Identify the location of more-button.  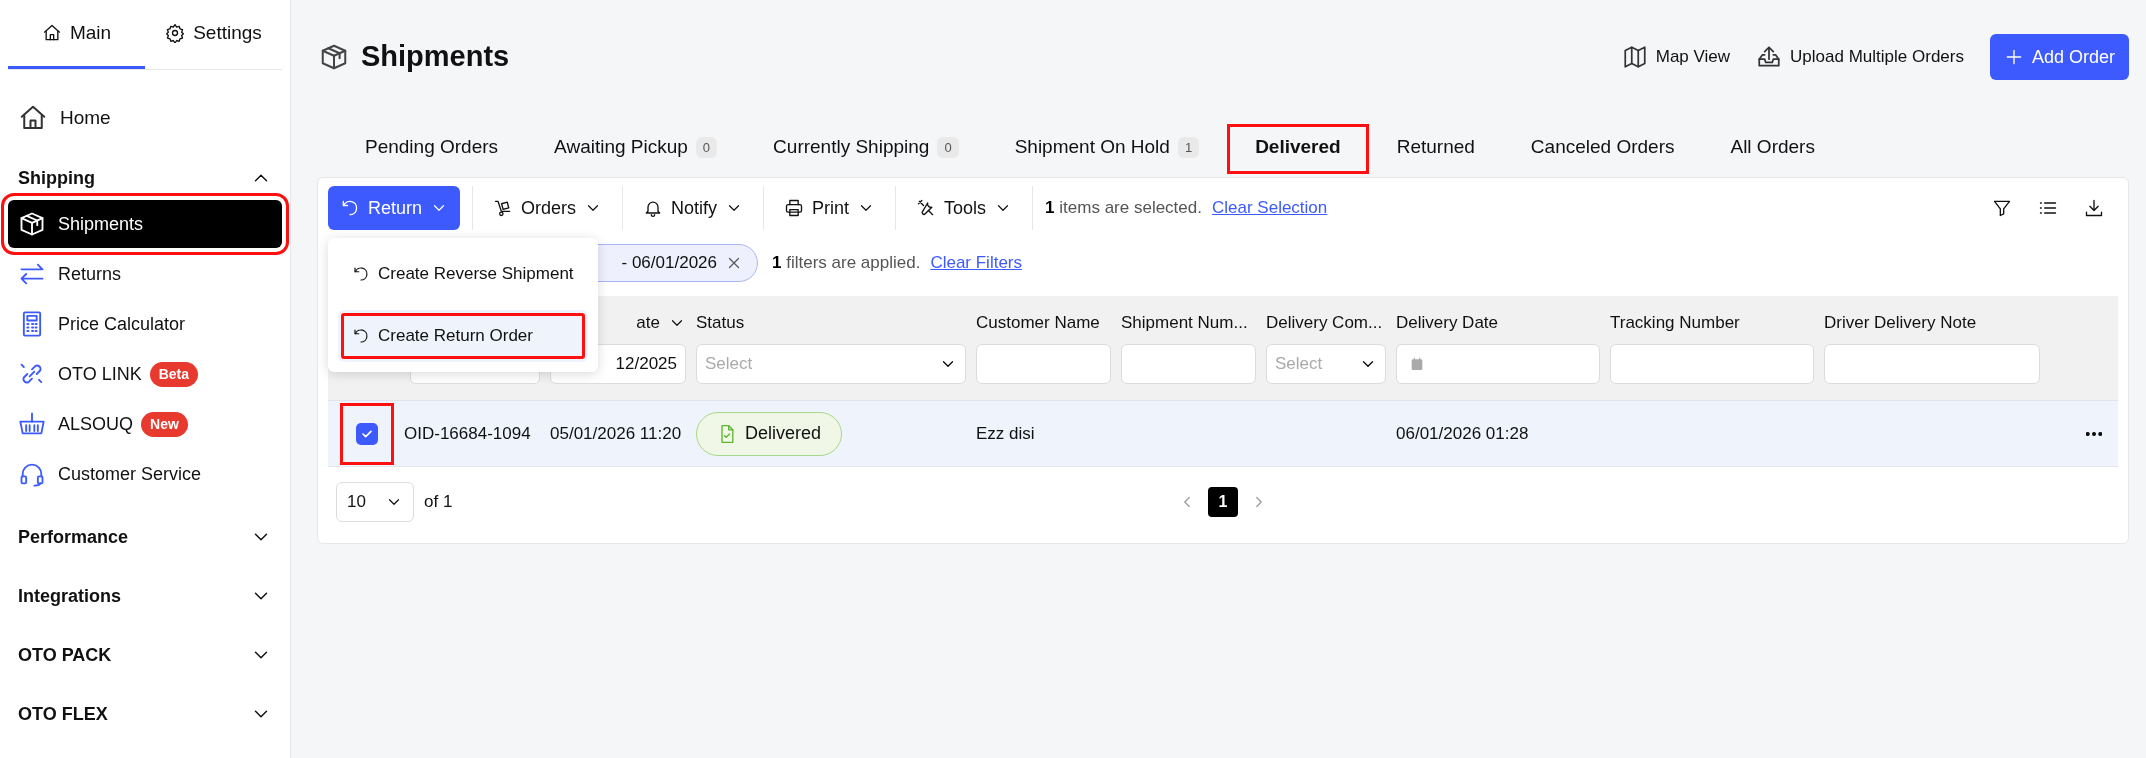
(2094, 433).